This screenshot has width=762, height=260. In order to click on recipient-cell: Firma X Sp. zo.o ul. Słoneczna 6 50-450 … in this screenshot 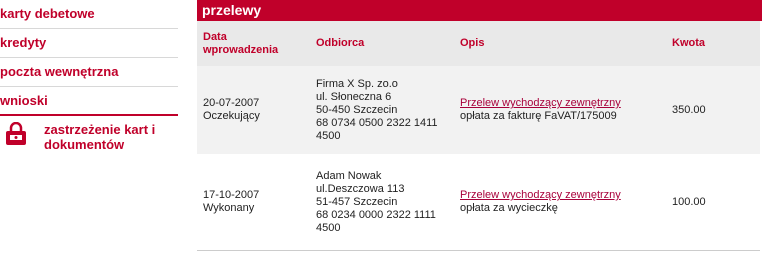, I will do `click(382, 110)`.